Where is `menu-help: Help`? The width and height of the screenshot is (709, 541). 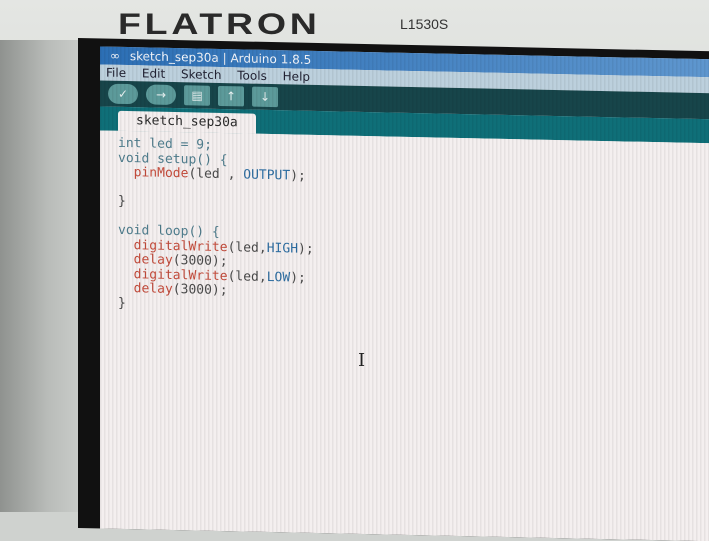
menu-help: Help is located at coordinates (296, 76).